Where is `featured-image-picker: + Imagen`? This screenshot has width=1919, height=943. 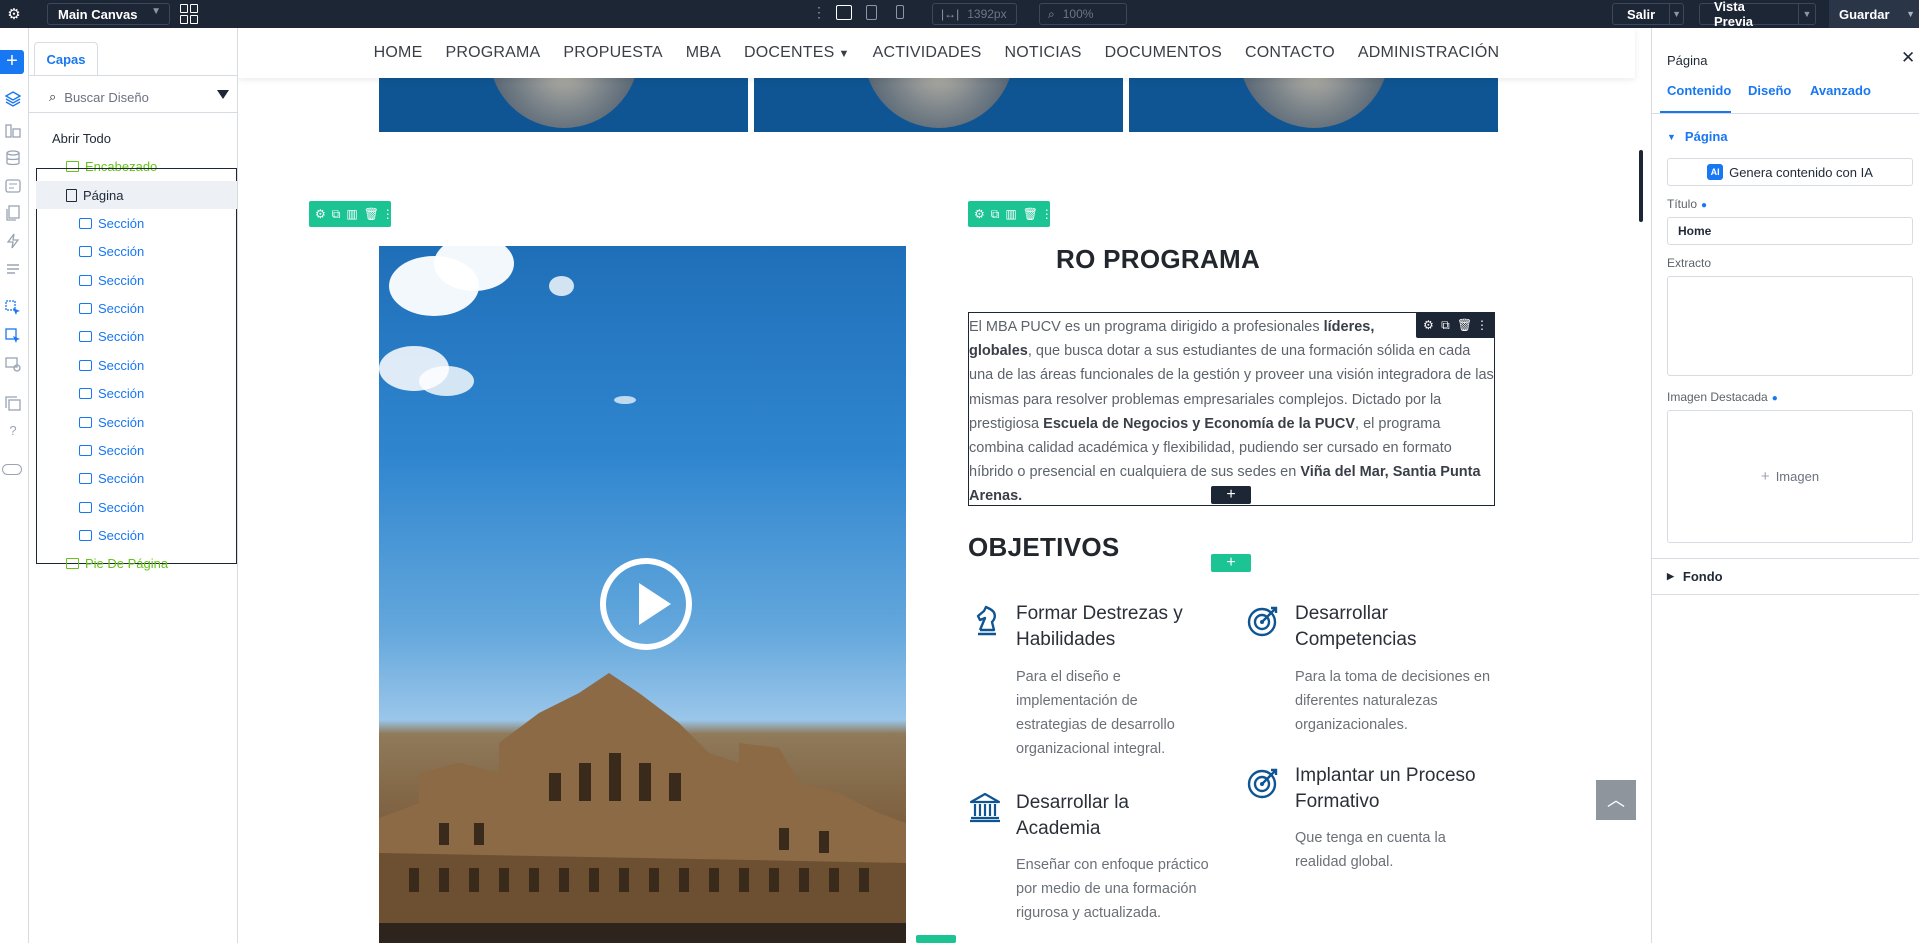
featured-image-picker: + Imagen is located at coordinates (1790, 476).